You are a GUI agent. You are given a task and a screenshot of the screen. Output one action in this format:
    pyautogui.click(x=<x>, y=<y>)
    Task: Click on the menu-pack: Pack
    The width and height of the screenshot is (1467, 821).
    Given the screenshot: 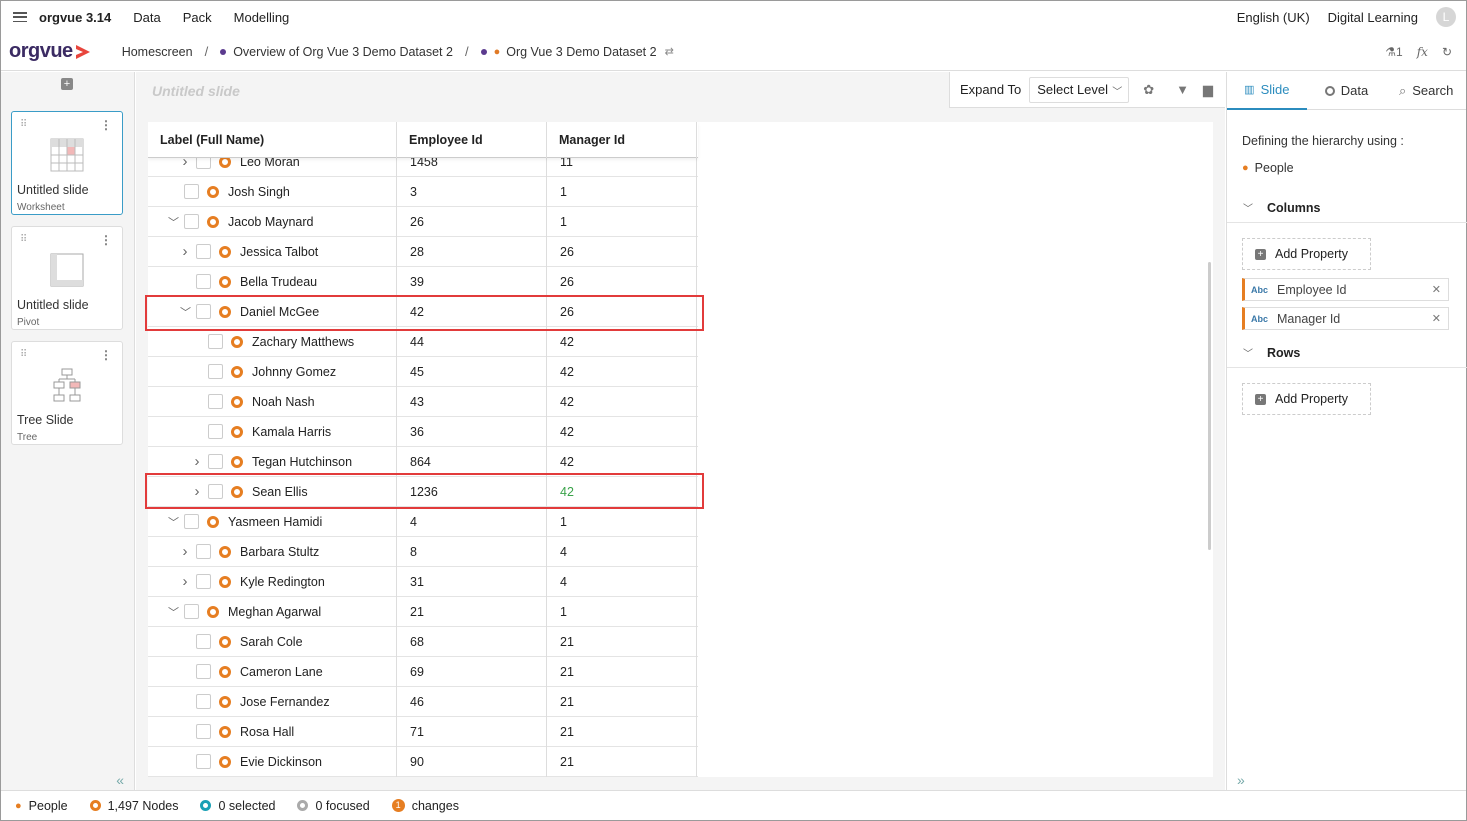 What is the action you would take?
    pyautogui.click(x=197, y=17)
    